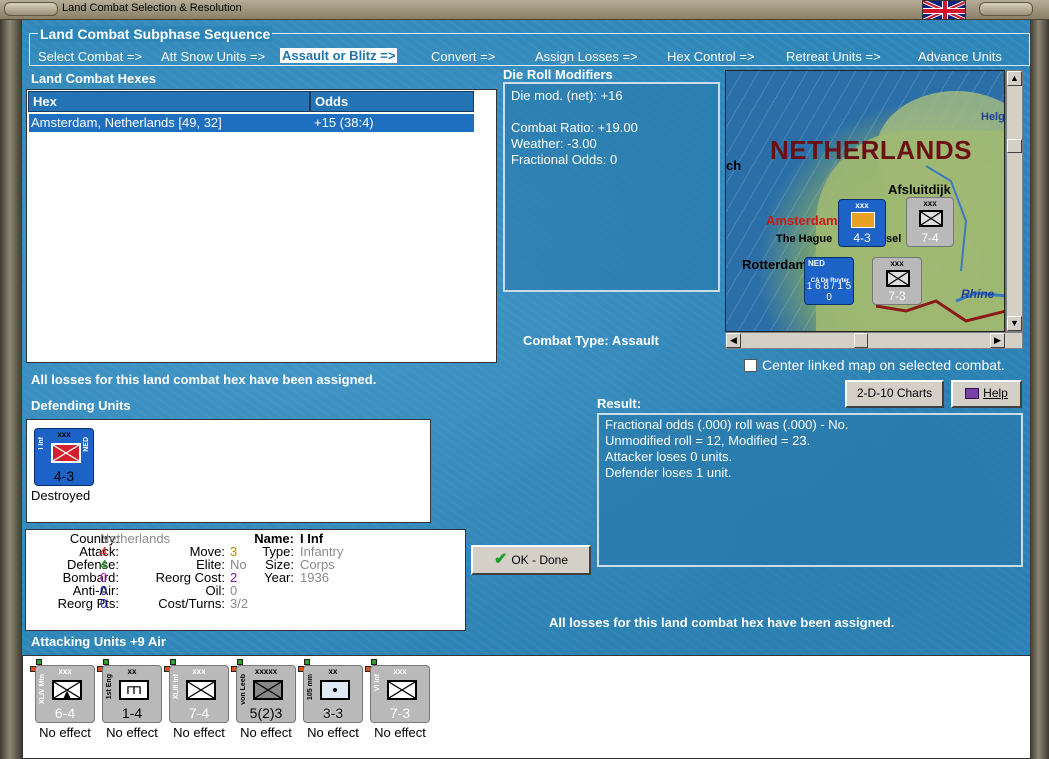 The height and width of the screenshot is (759, 1049). I want to click on attacking-unit-status: No effect, so click(400, 732).